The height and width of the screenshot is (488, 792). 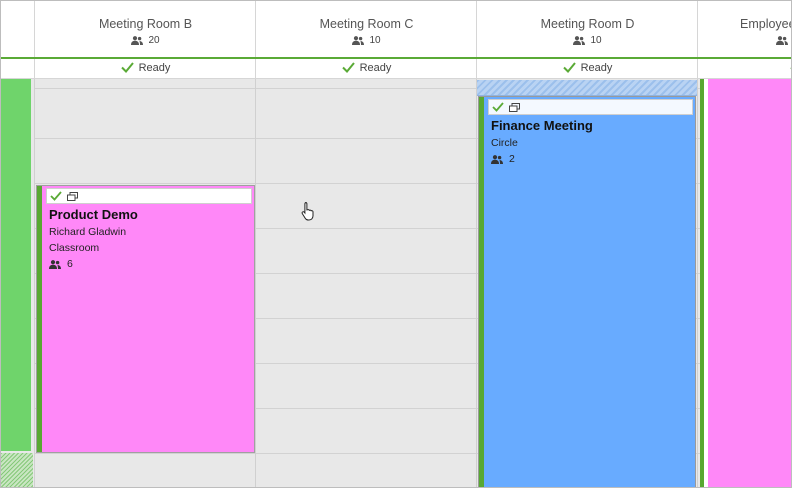 What do you see at coordinates (18, 29) in the screenshot?
I see `time-header-corner` at bounding box center [18, 29].